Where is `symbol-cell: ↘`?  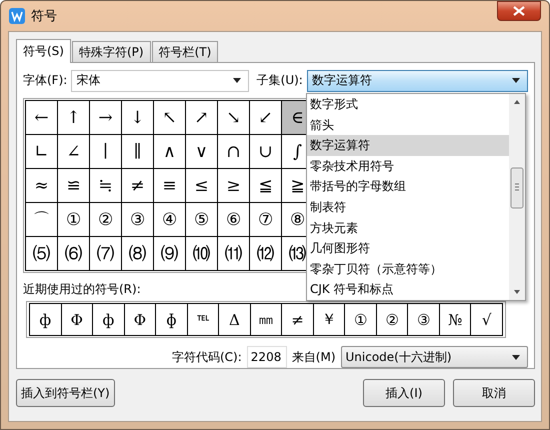
symbol-cell: ↘ is located at coordinates (234, 118).